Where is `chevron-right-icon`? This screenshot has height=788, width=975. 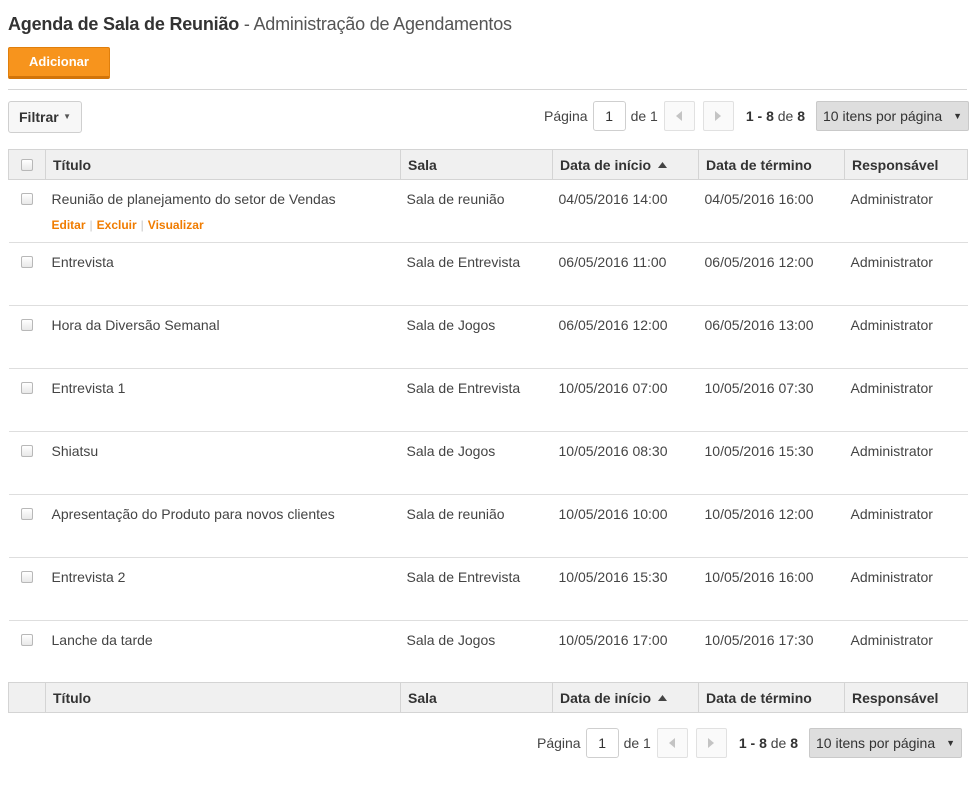
chevron-right-icon is located at coordinates (711, 743).